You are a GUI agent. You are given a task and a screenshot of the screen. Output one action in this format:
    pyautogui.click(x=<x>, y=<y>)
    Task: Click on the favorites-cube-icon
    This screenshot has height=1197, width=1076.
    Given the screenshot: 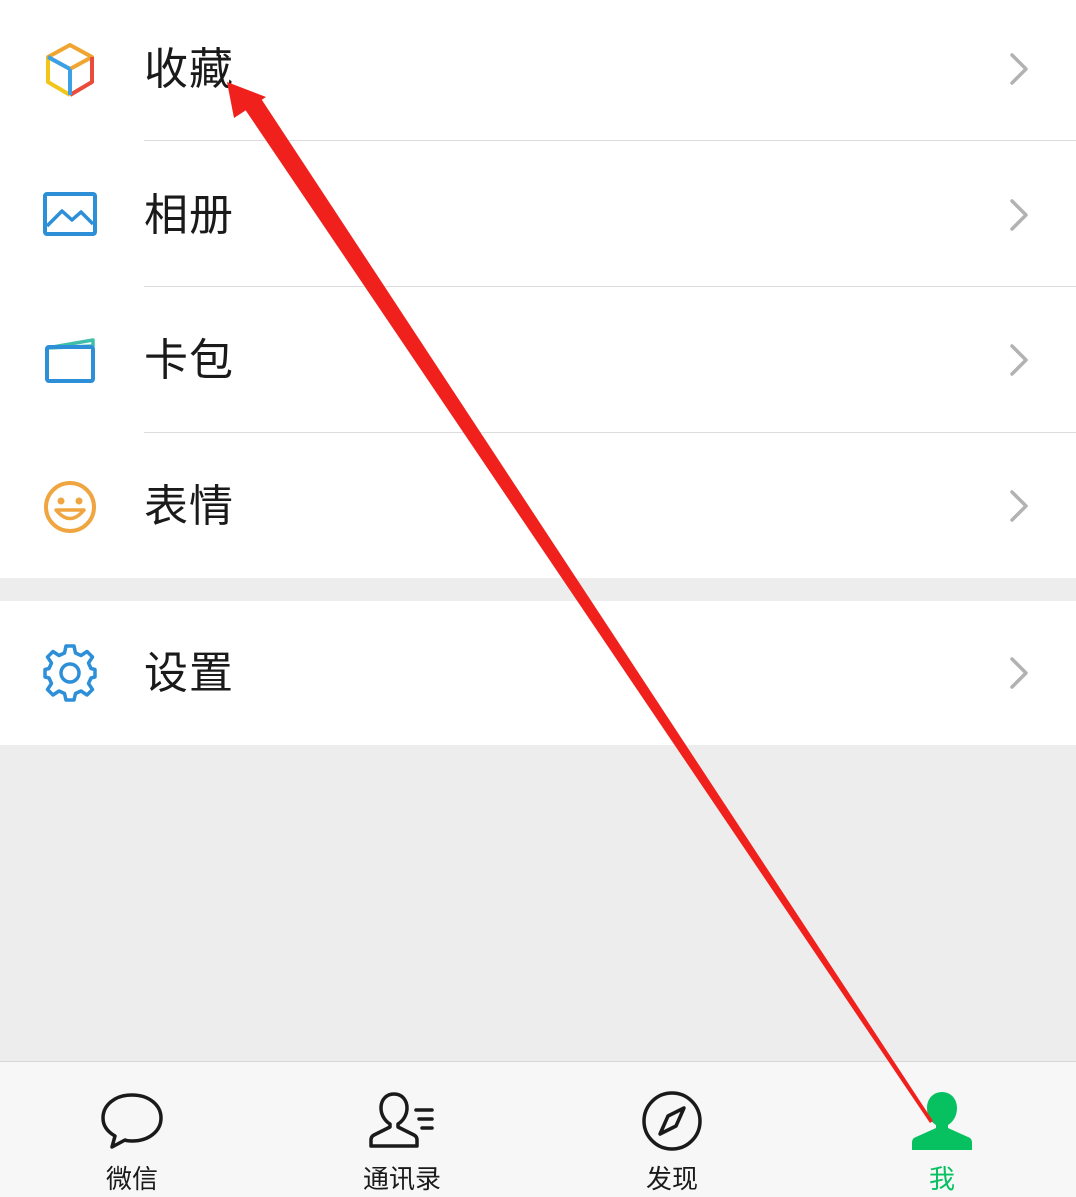 What is the action you would take?
    pyautogui.click(x=70, y=70)
    